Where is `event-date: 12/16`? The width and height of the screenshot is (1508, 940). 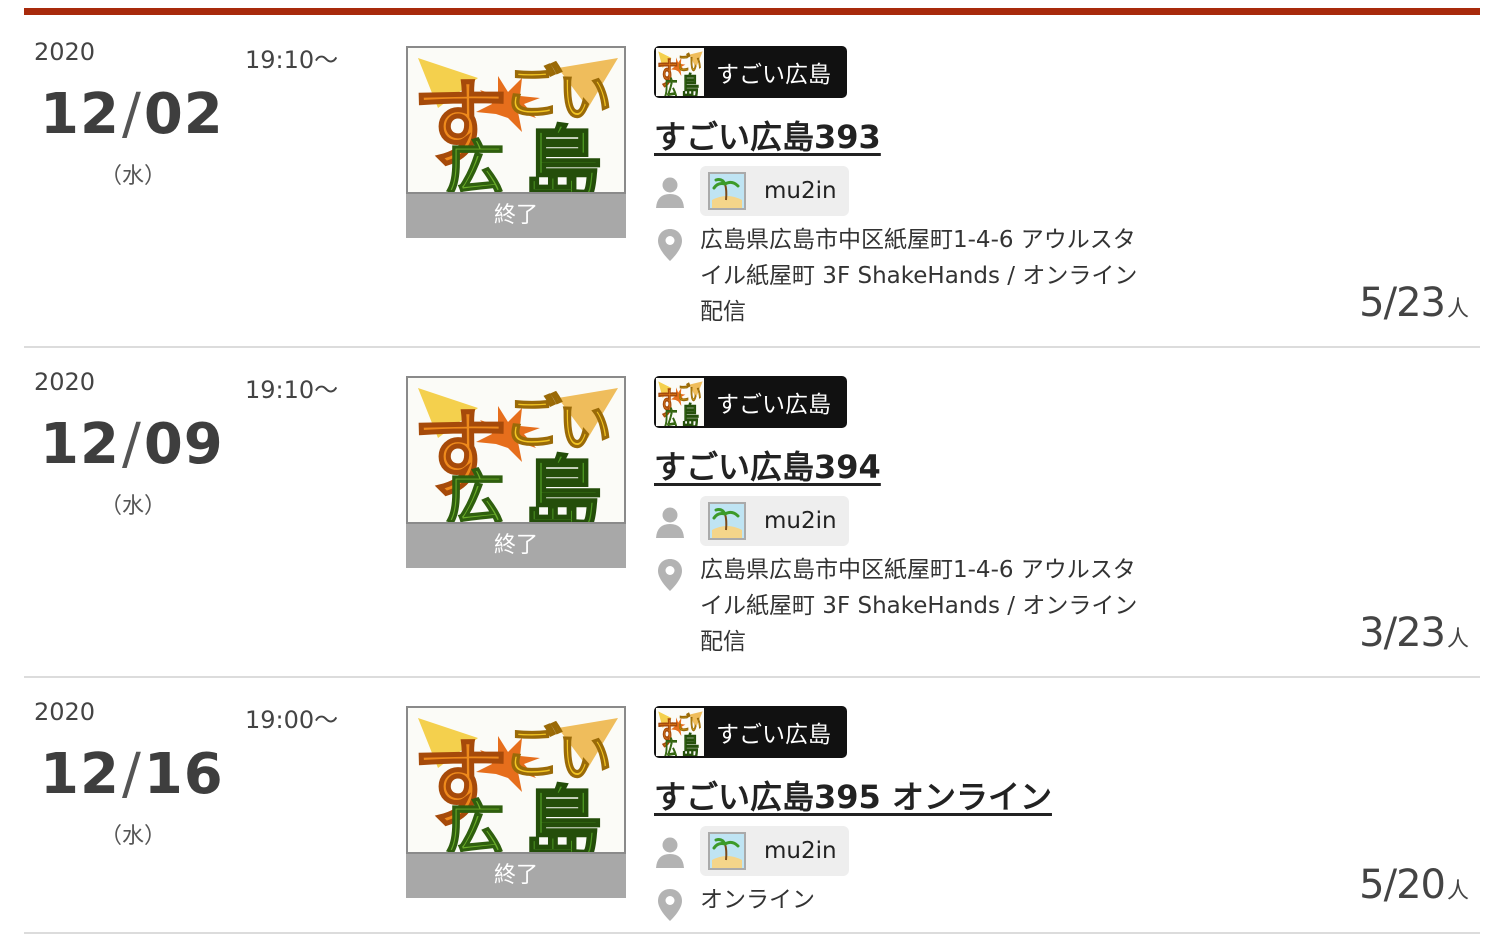 event-date: 12/16 is located at coordinates (132, 774).